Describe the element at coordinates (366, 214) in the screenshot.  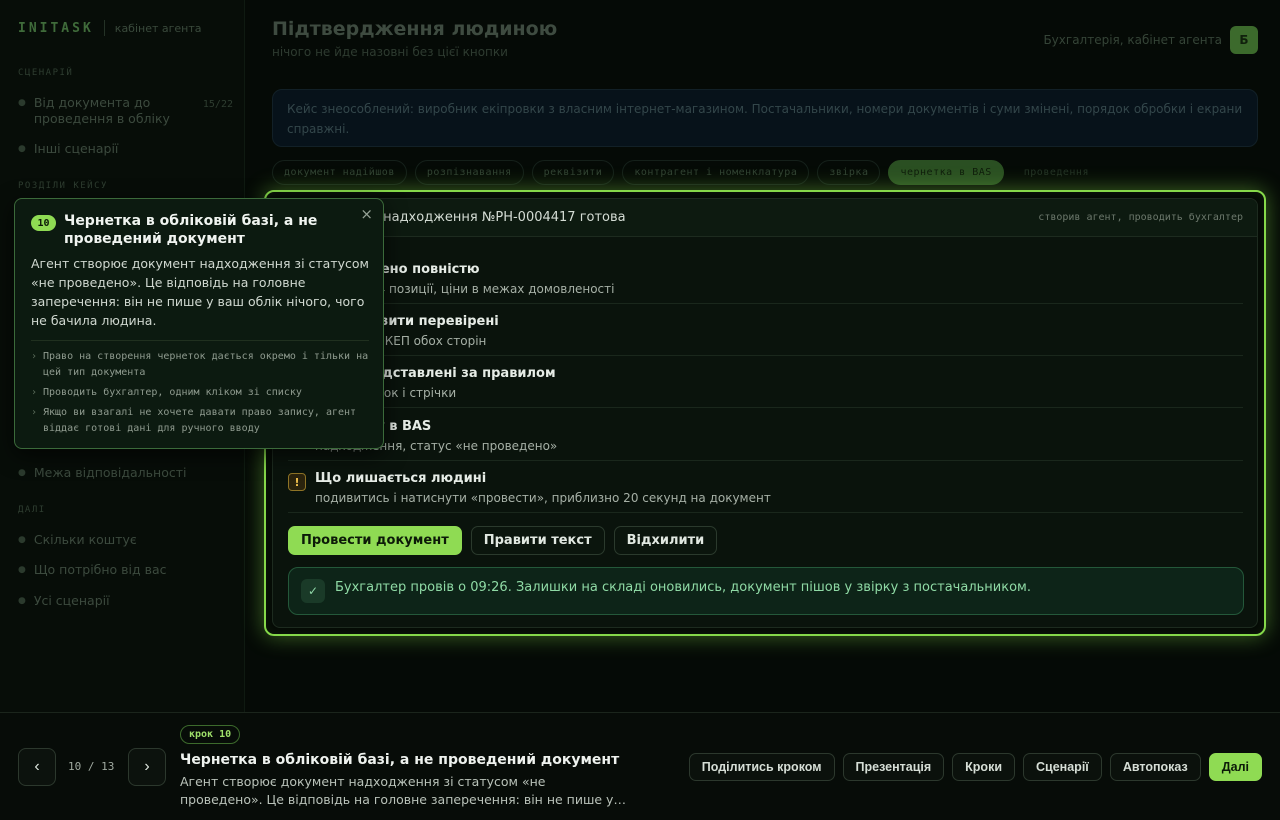
I see `close-icon: ×` at that location.